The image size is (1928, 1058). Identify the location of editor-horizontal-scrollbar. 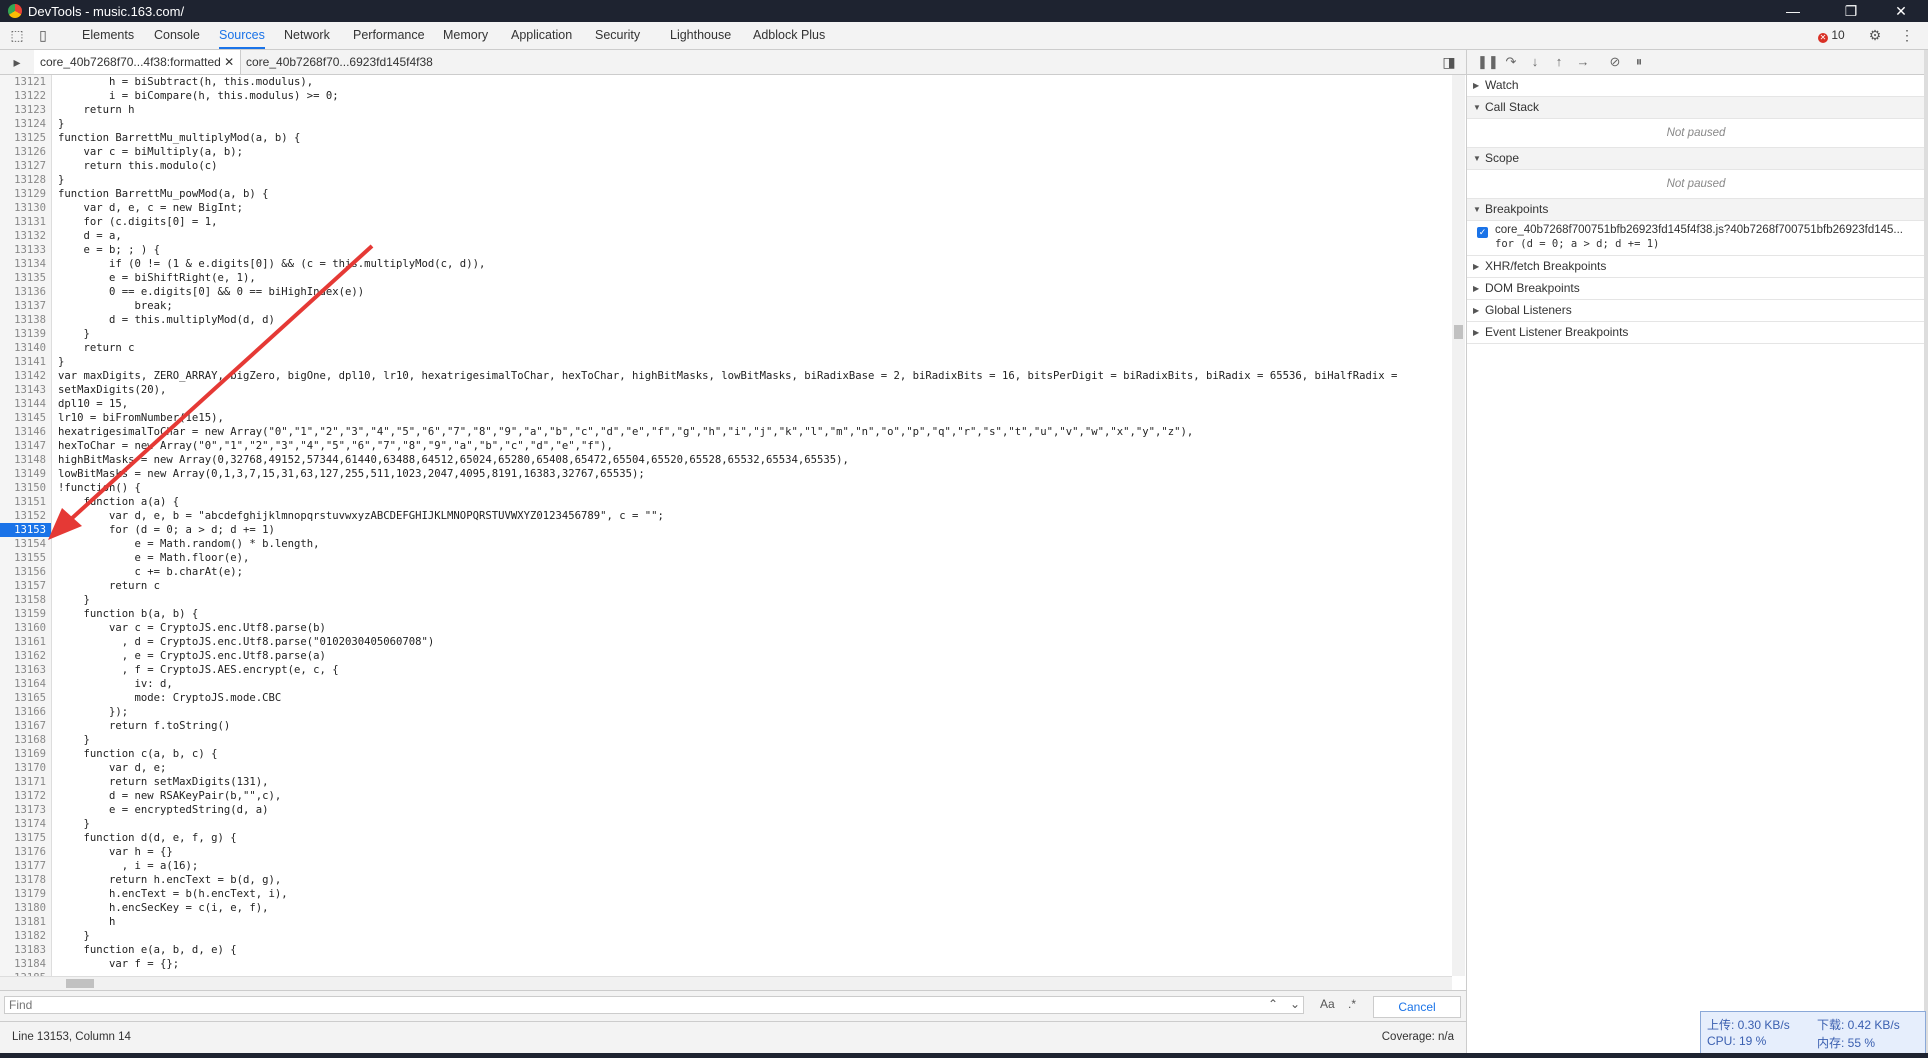
(726, 983).